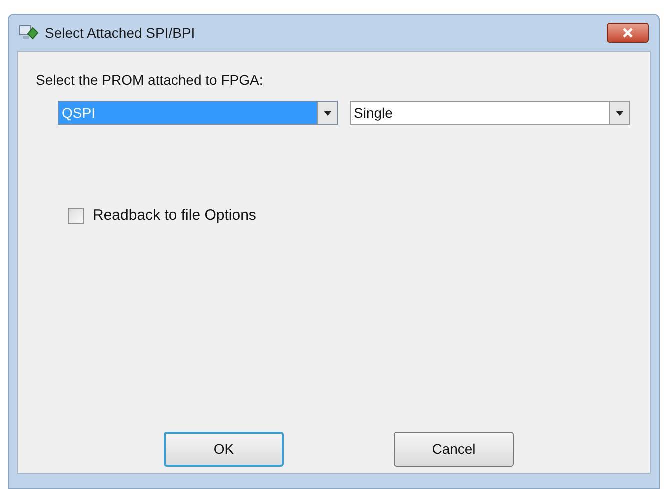 This screenshot has width=666, height=489. What do you see at coordinates (76, 216) in the screenshot?
I see `checkbox` at bounding box center [76, 216].